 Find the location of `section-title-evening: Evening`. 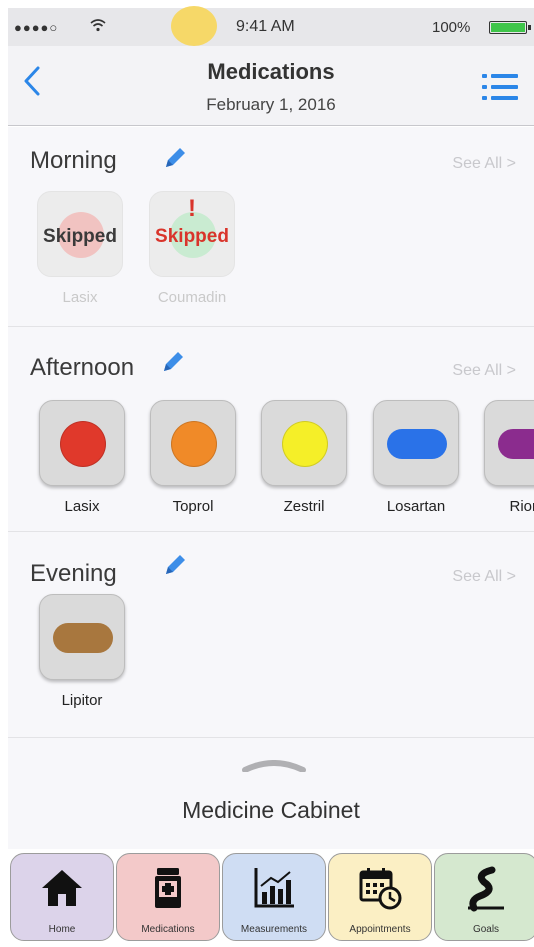

section-title-evening: Evening is located at coordinates (73, 573).